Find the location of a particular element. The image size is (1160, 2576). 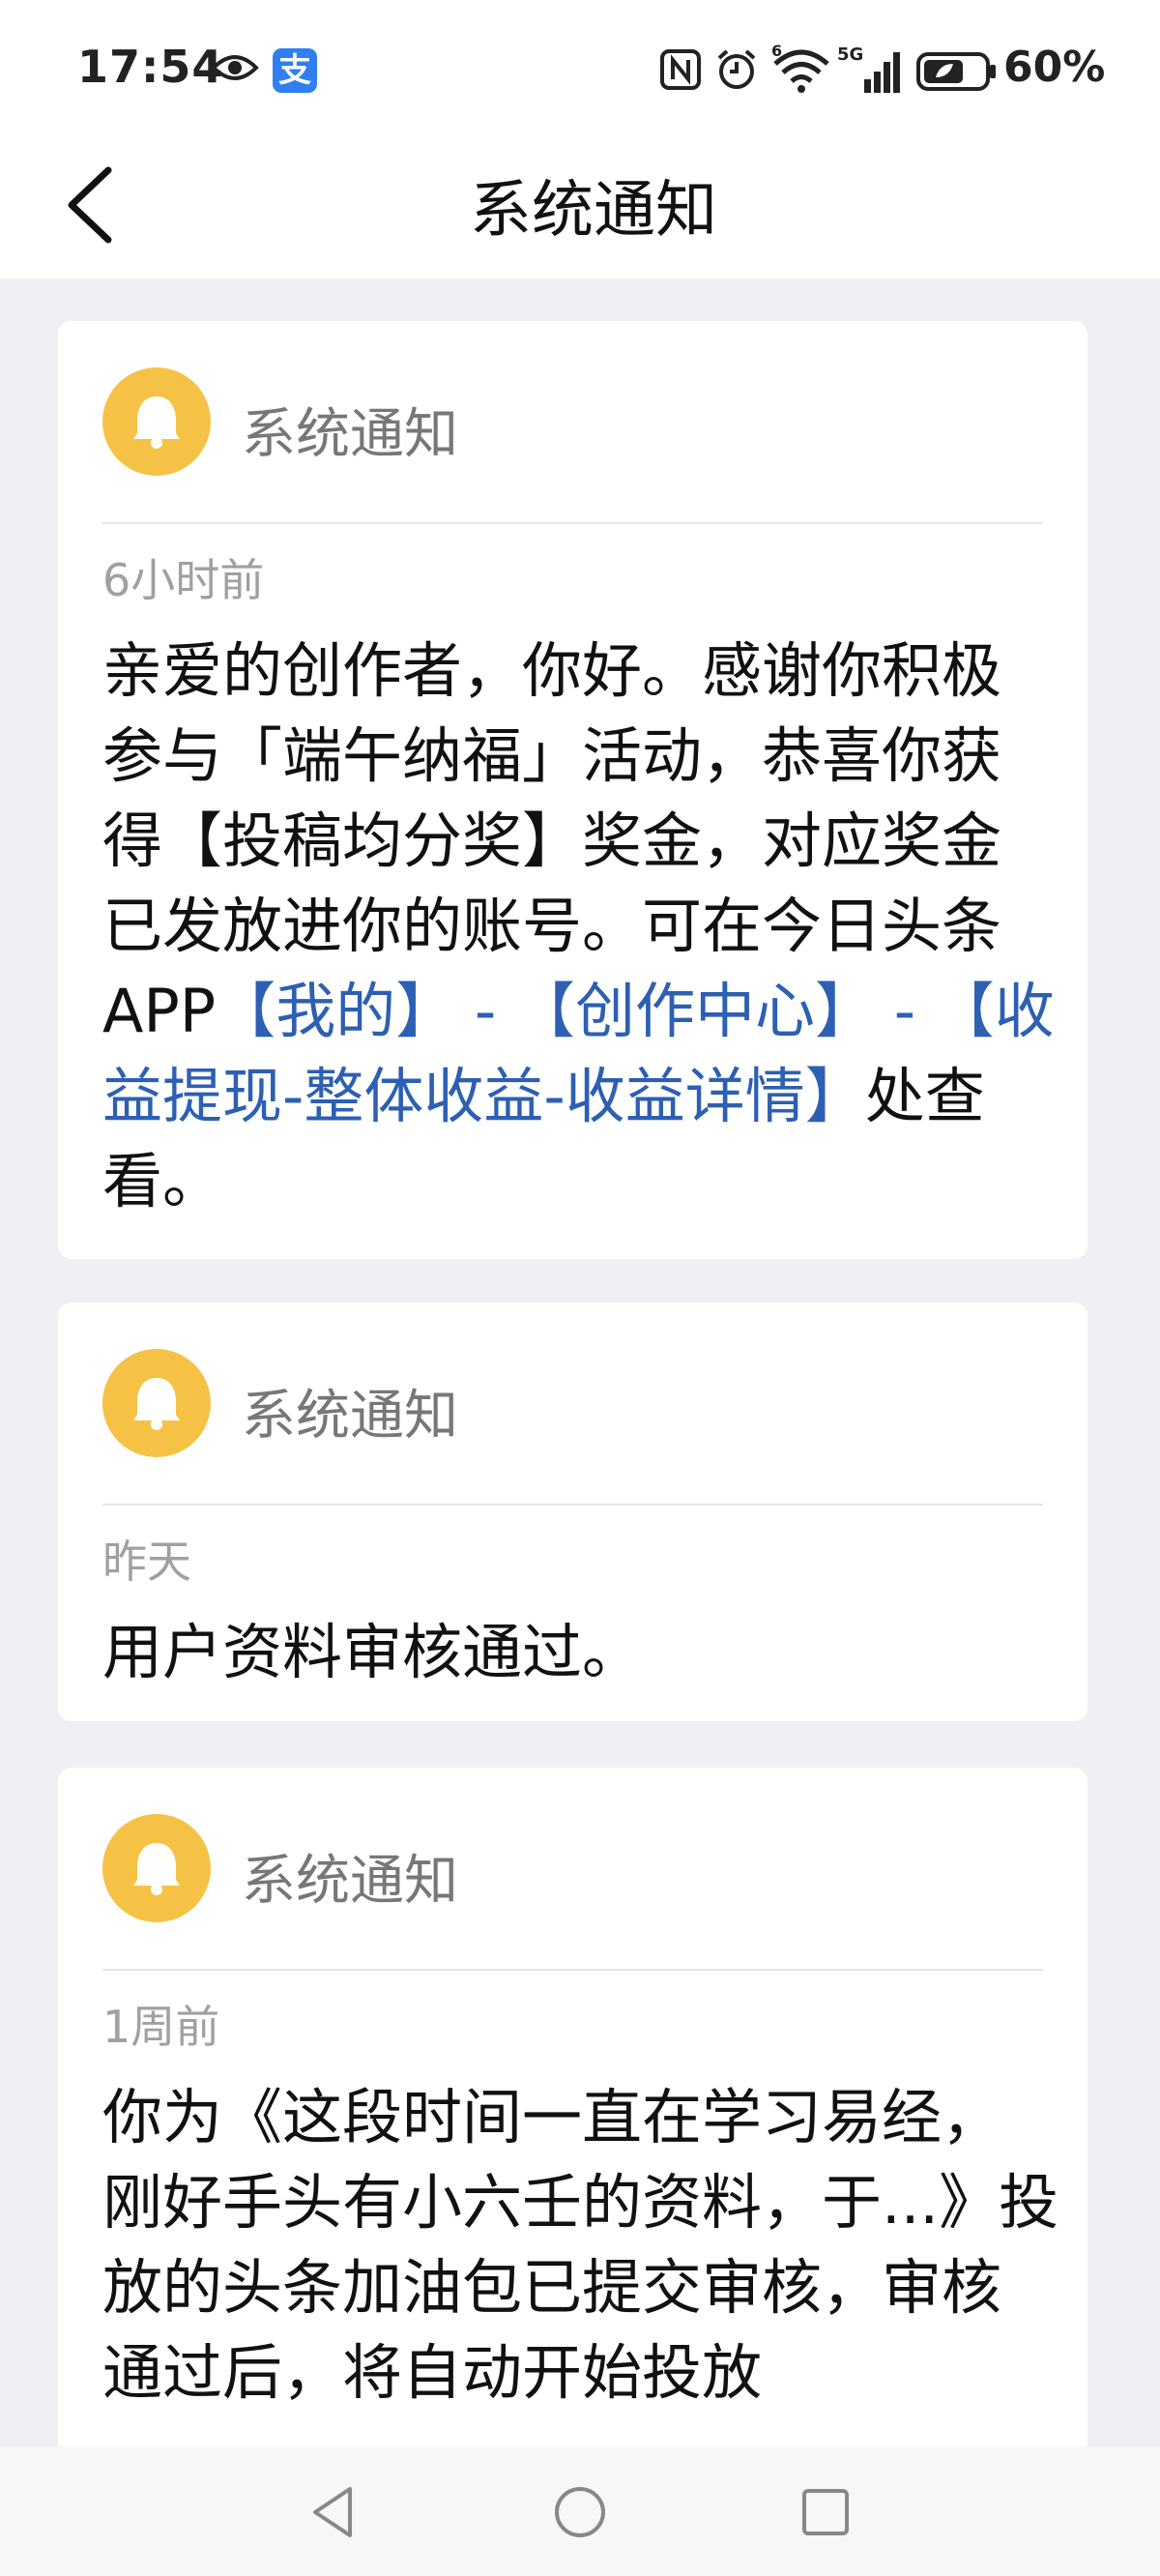

recents-square-icon is located at coordinates (826, 2514).